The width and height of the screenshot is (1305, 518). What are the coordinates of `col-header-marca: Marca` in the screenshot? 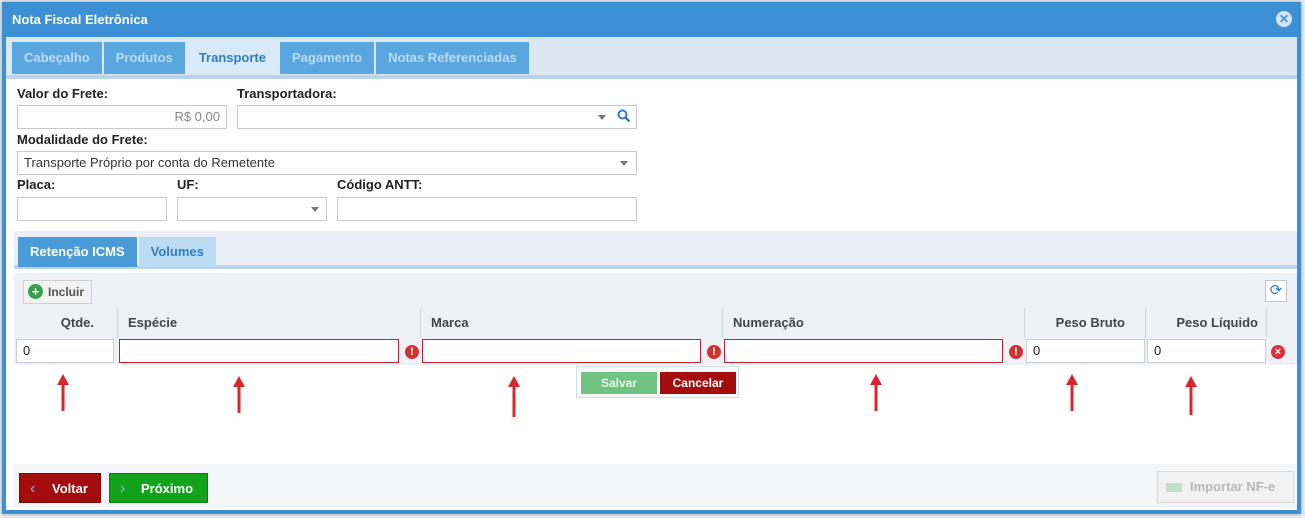 It's located at (571, 323).